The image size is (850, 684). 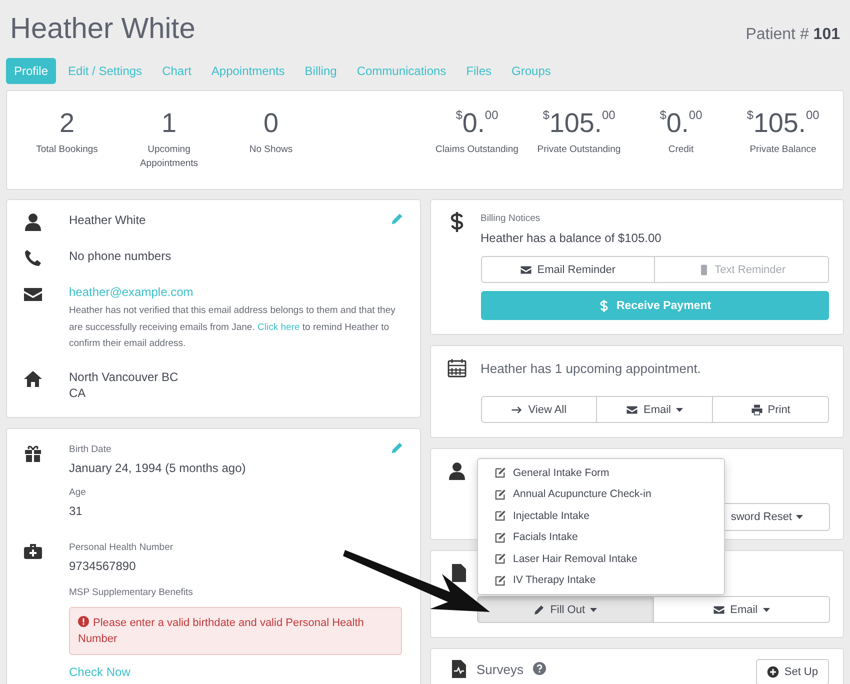 What do you see at coordinates (33, 452) in the screenshot?
I see `gift-icon` at bounding box center [33, 452].